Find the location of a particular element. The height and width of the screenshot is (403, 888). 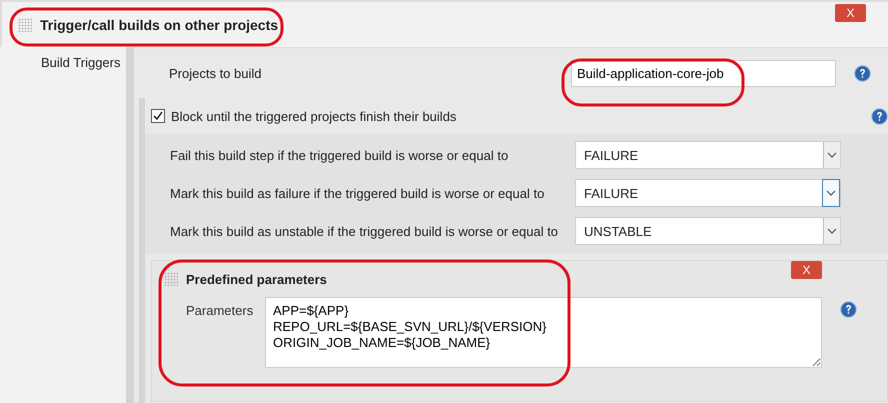

checkbox-label: Block until the triggered projects finish their builds is located at coordinates (314, 116).